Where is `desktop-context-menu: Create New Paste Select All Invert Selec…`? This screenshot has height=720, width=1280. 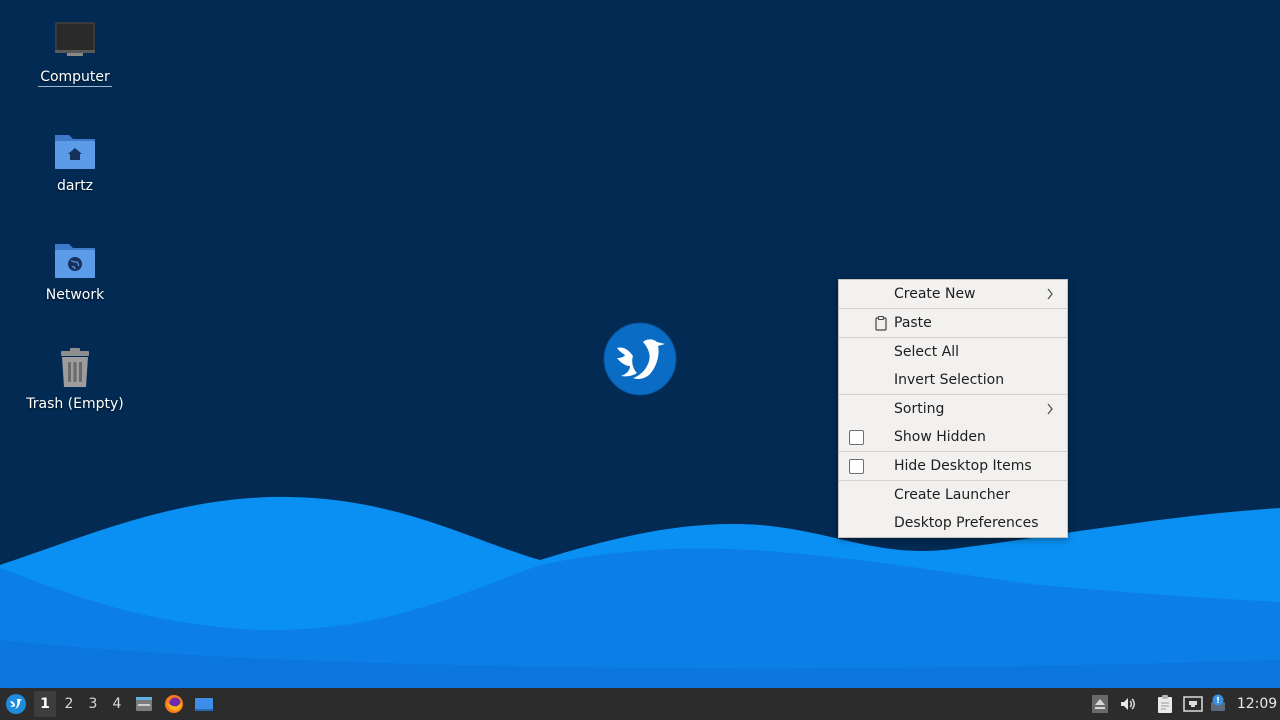
desktop-context-menu: Create New Paste Select All Invert Selec… is located at coordinates (953, 408).